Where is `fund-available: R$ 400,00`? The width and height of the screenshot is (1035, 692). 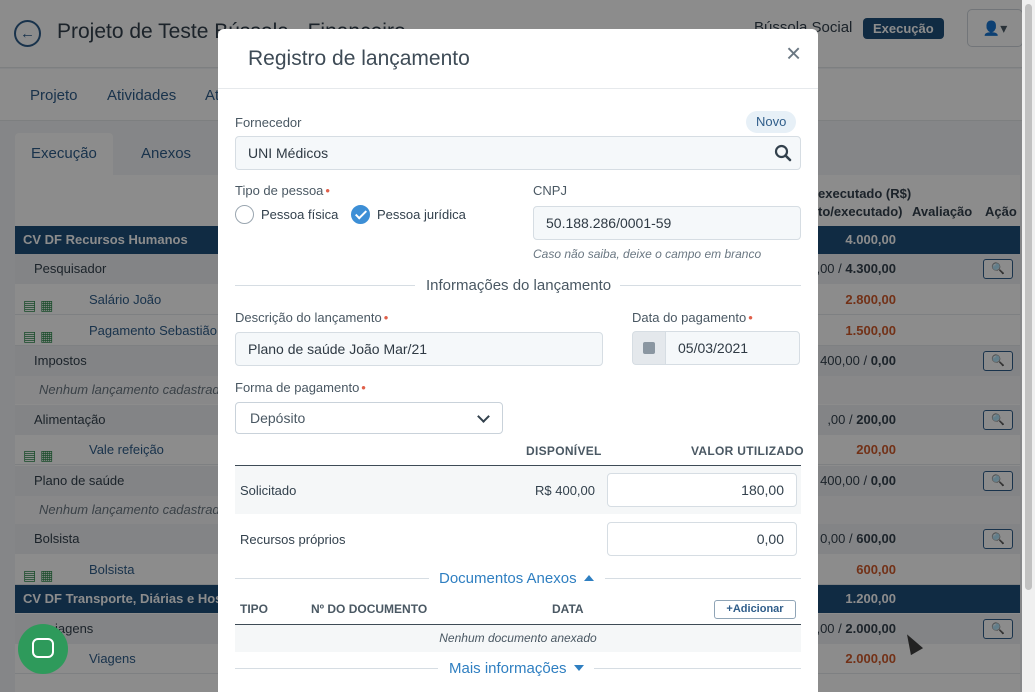
fund-available: R$ 400,00 is located at coordinates (565, 490).